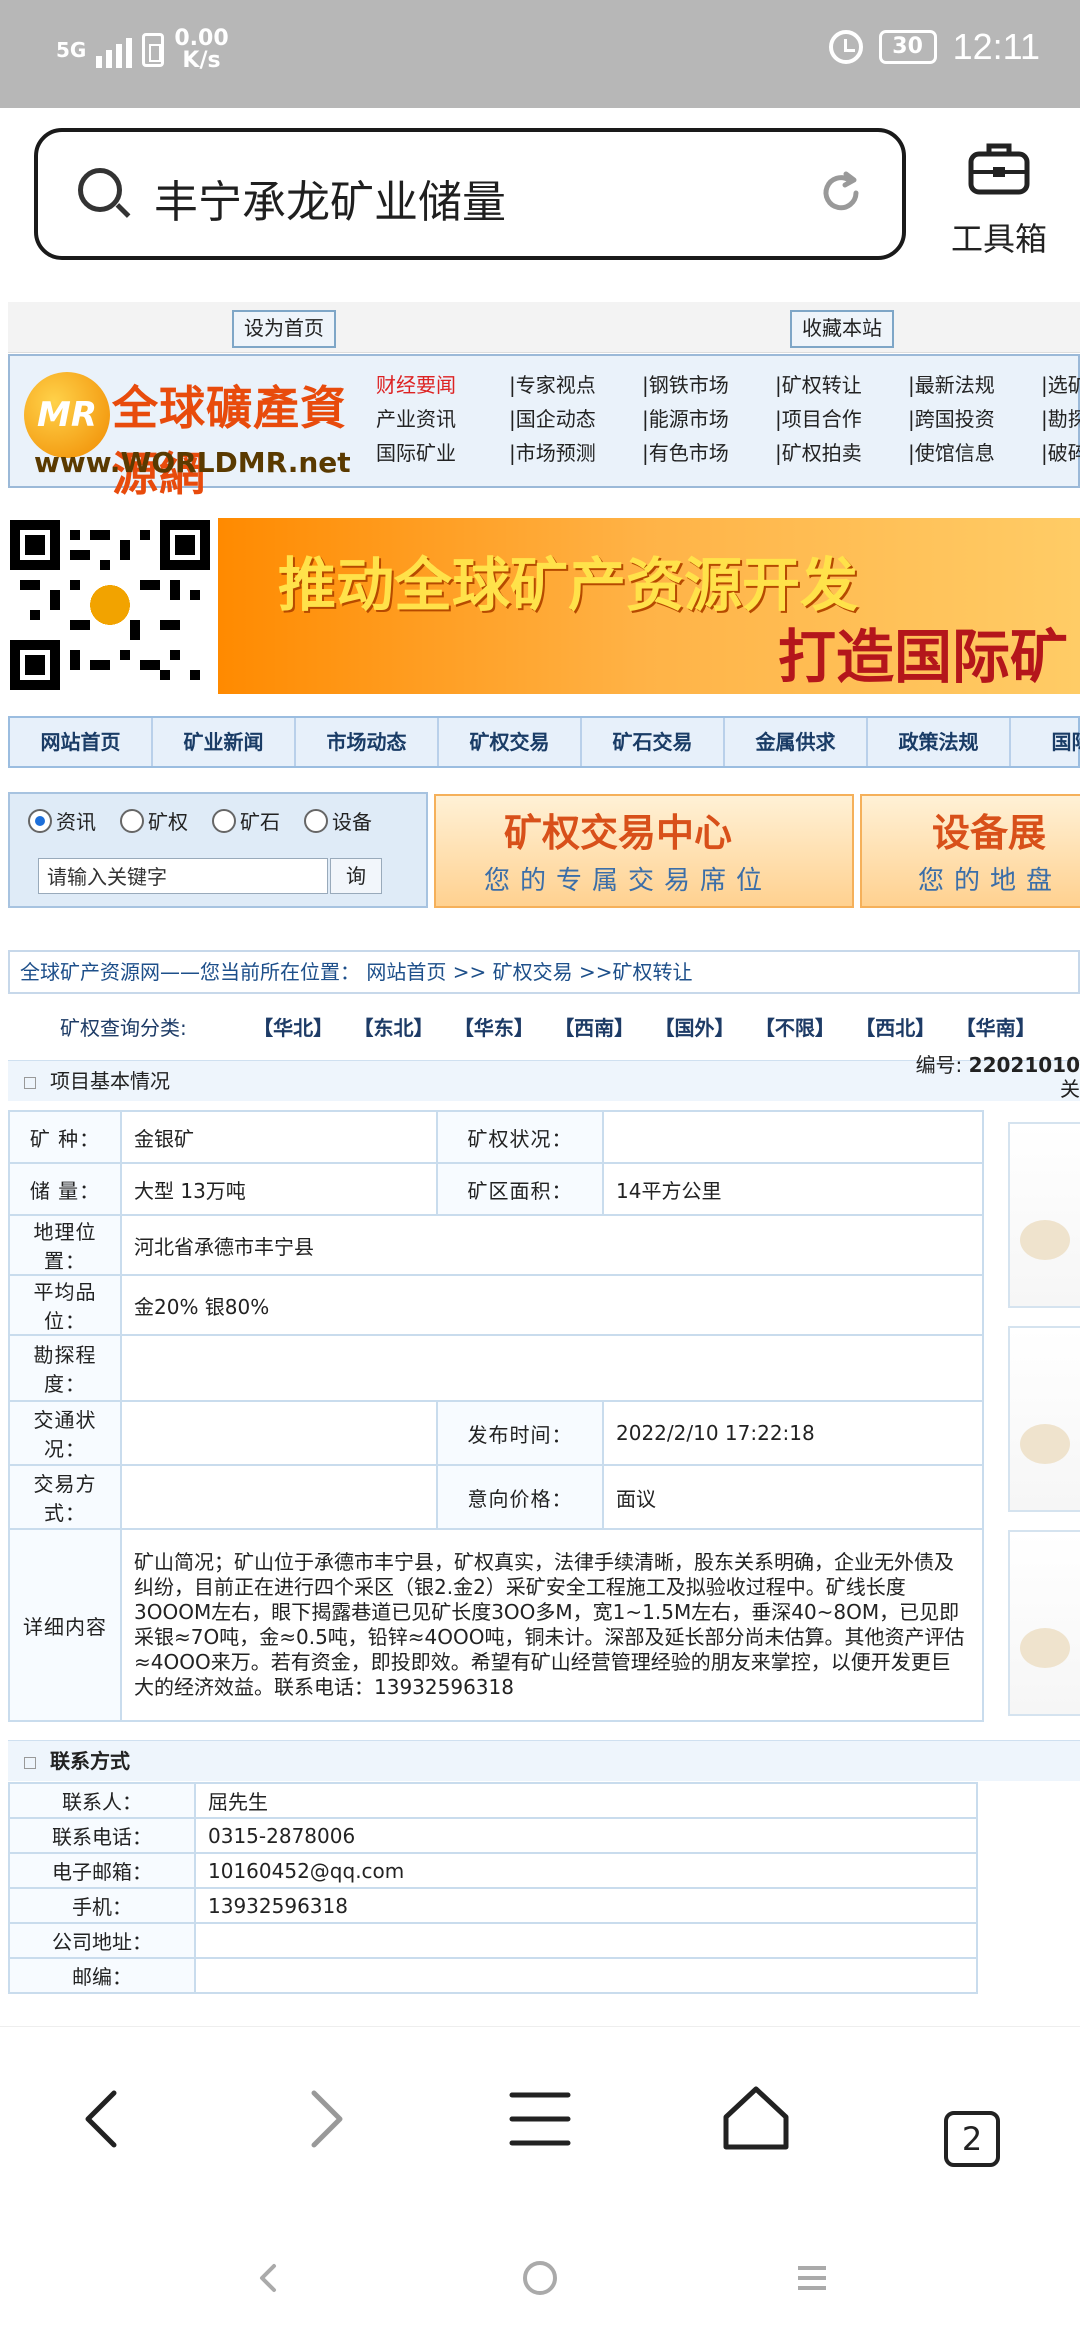 The image size is (1080, 2340). Describe the element at coordinates (653, 742) in the screenshot. I see `main-nav-item: 矿石交易` at that location.